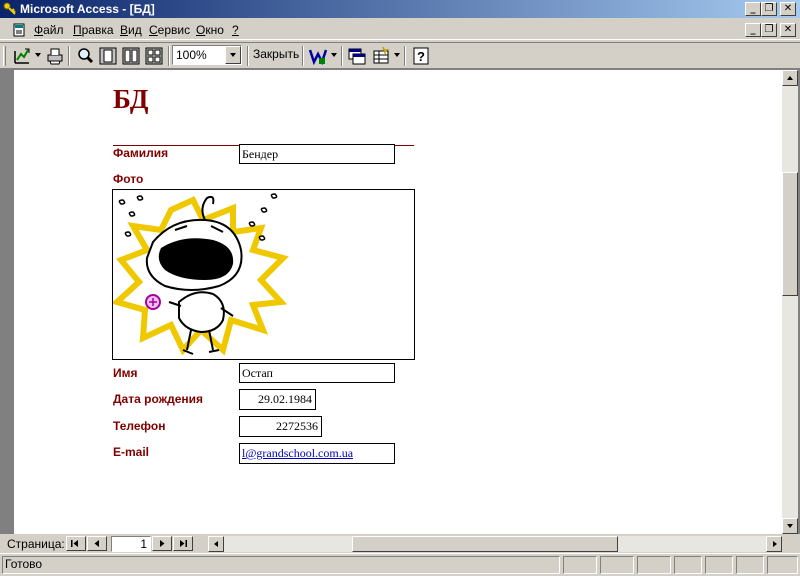 The width and height of the screenshot is (800, 576). Describe the element at coordinates (788, 9) in the screenshot. I see `close-window-button: ✕` at that location.